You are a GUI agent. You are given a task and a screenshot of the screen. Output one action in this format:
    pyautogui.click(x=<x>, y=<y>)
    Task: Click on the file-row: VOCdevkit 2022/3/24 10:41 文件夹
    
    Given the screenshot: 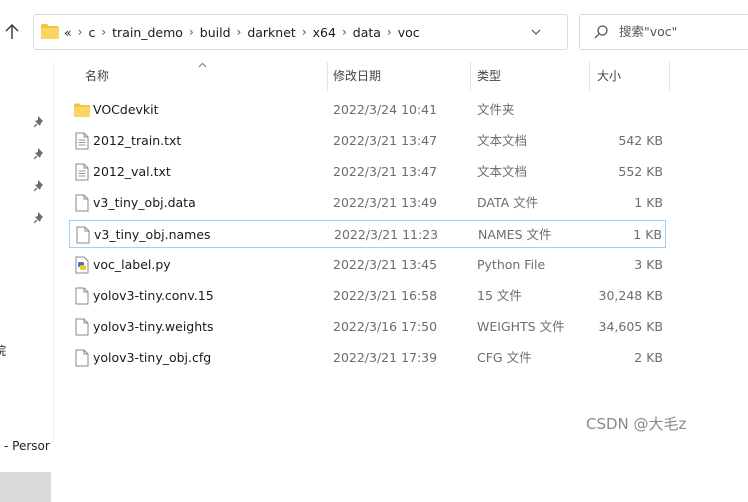 What is the action you would take?
    pyautogui.click(x=367, y=110)
    